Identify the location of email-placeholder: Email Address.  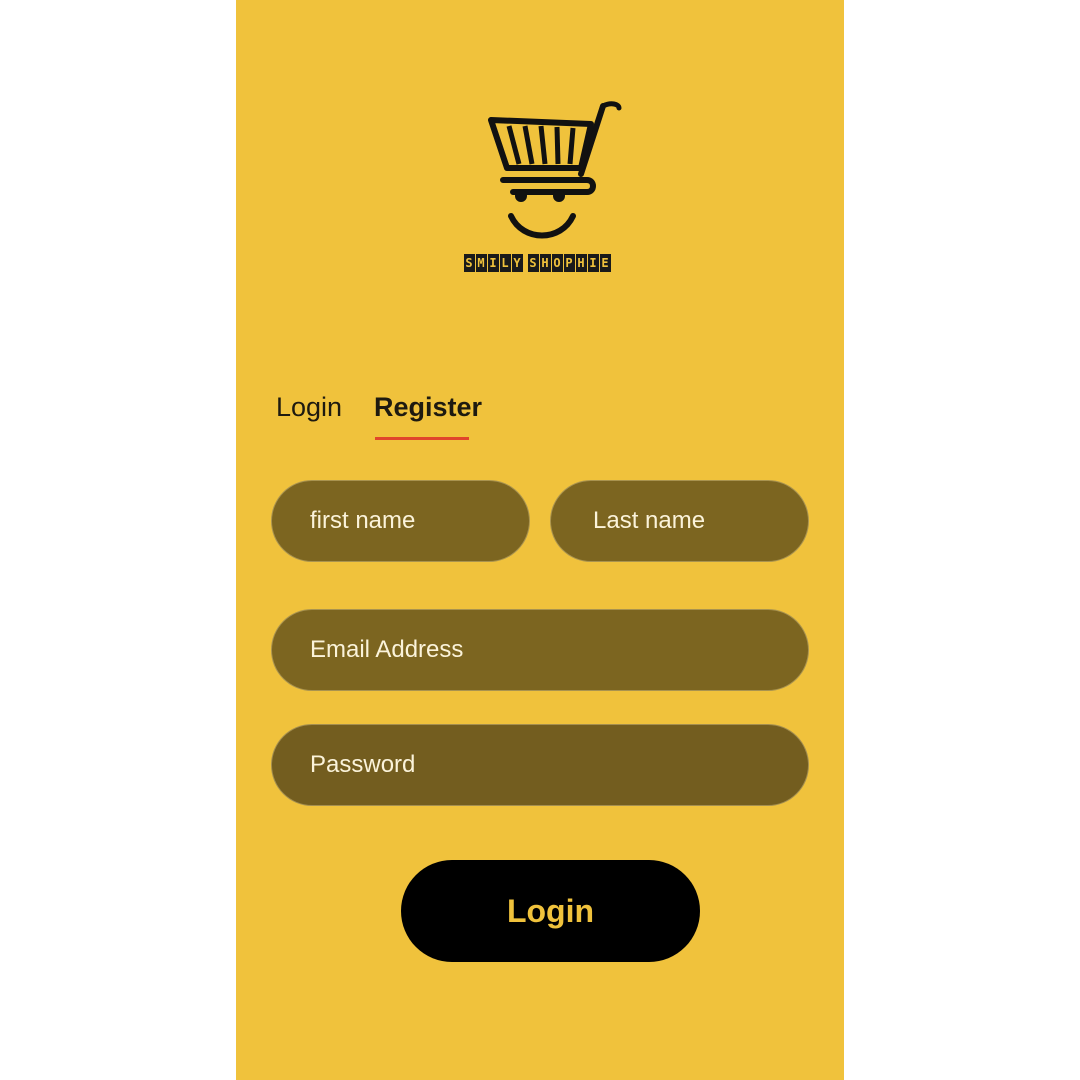
(387, 649).